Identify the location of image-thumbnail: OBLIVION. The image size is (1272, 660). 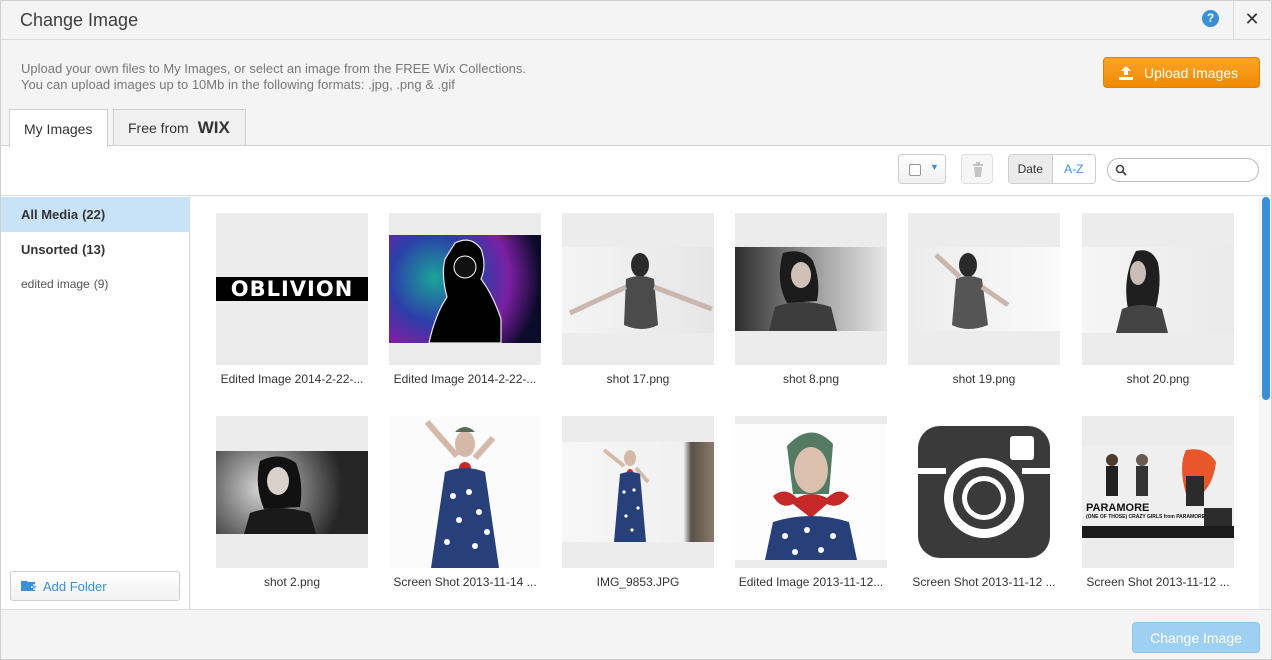
(292, 289).